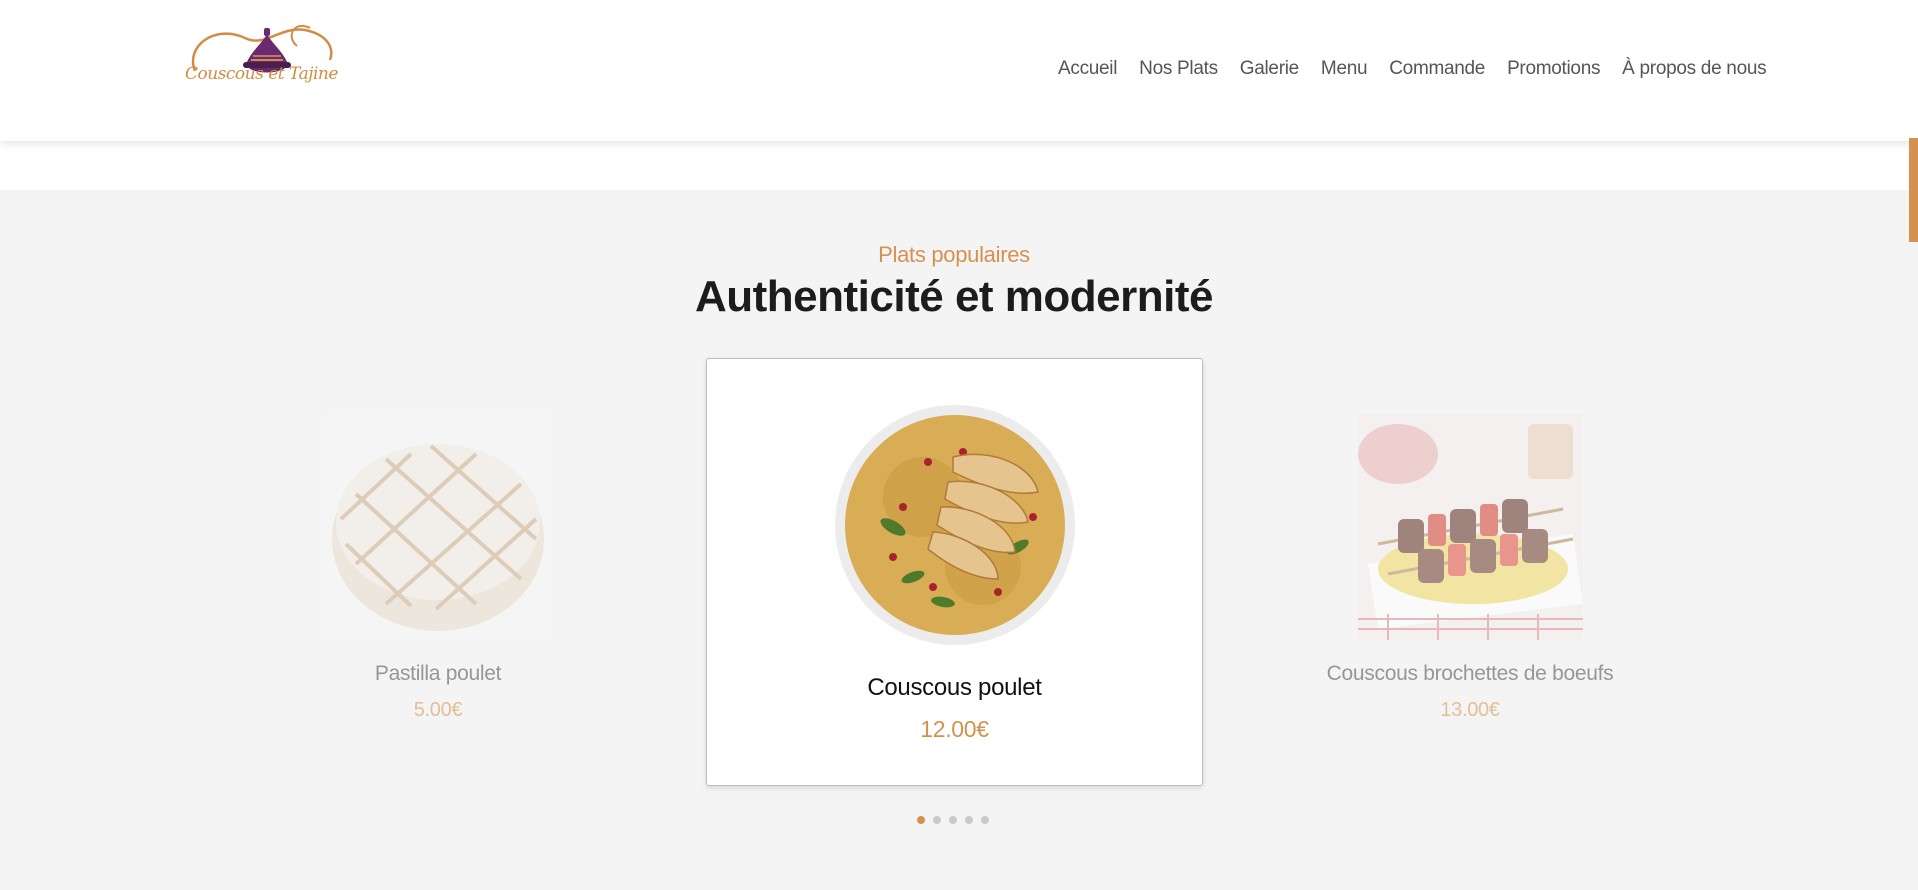 The height and width of the screenshot is (890, 1918). What do you see at coordinates (954, 687) in the screenshot?
I see `dish-name: Couscous poulet` at bounding box center [954, 687].